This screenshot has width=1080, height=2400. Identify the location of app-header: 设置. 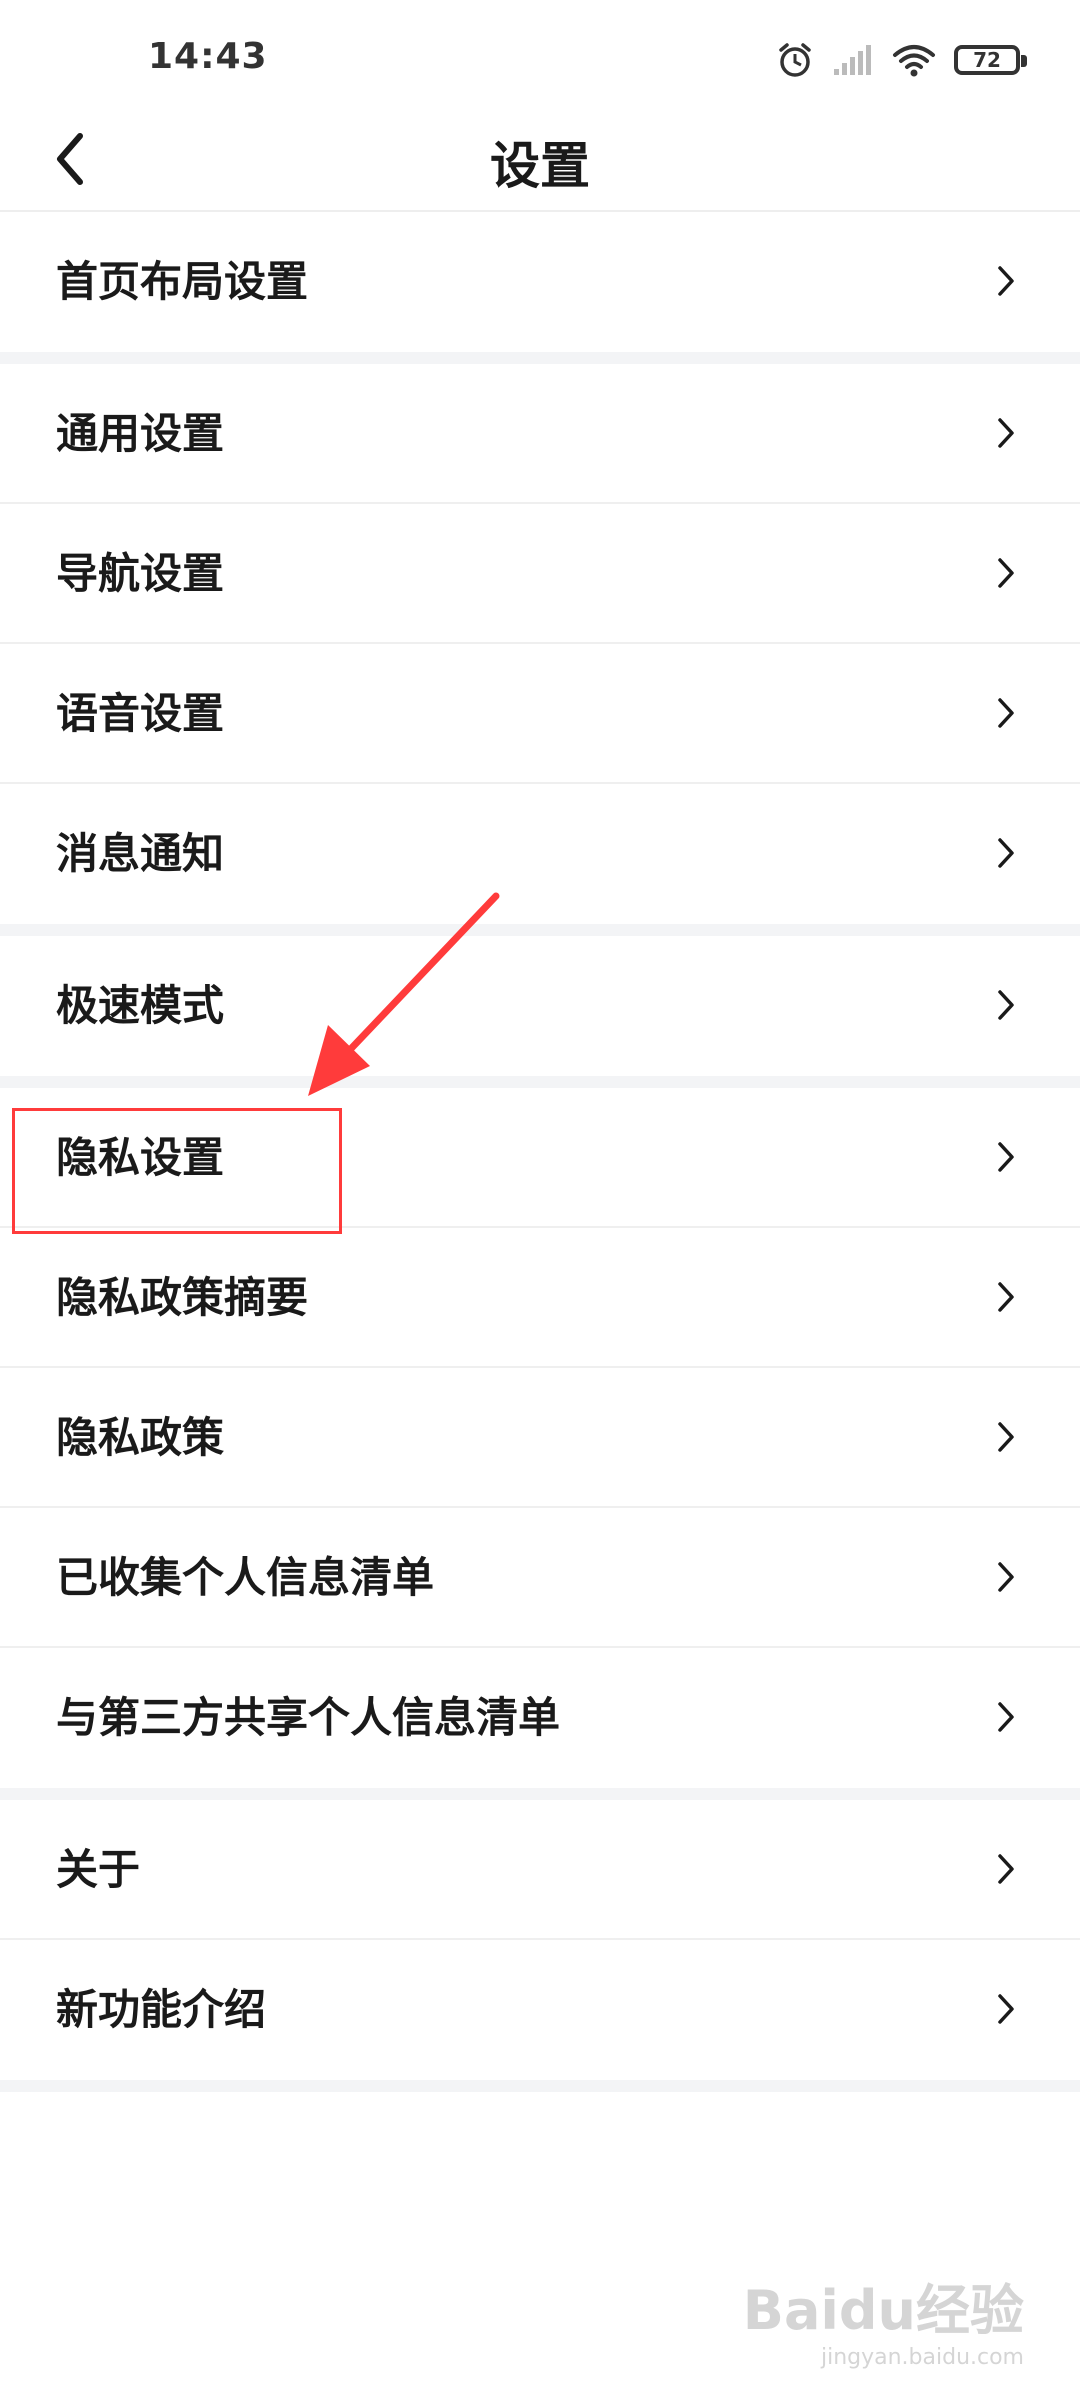
(540, 161).